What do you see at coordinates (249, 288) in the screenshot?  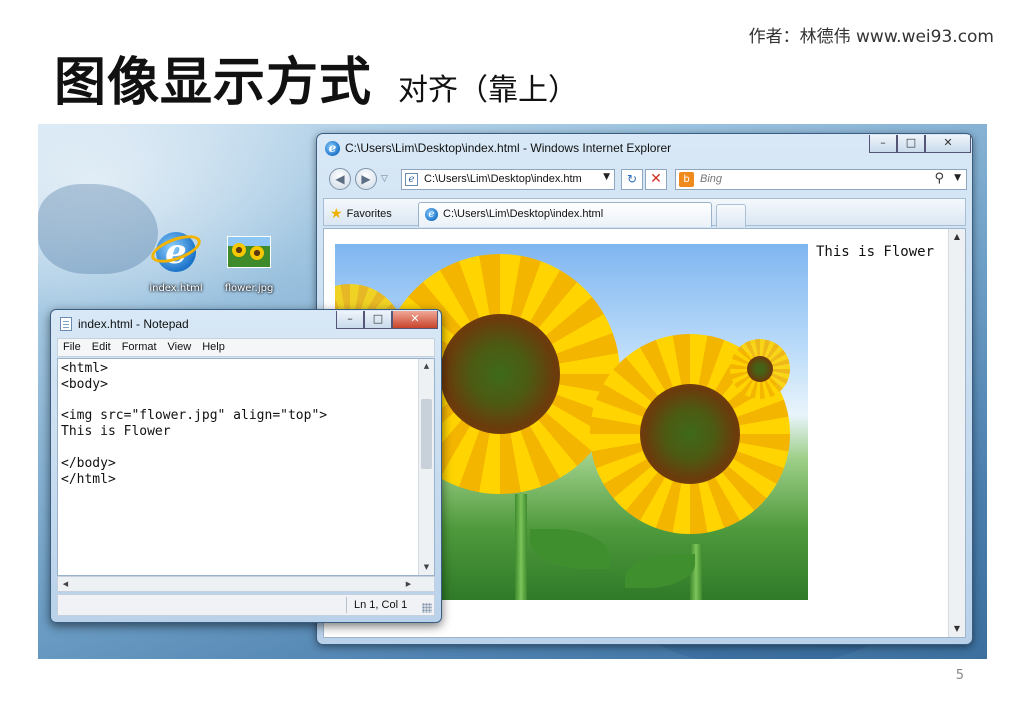 I see `desktop-icon-label: flower.jpg` at bounding box center [249, 288].